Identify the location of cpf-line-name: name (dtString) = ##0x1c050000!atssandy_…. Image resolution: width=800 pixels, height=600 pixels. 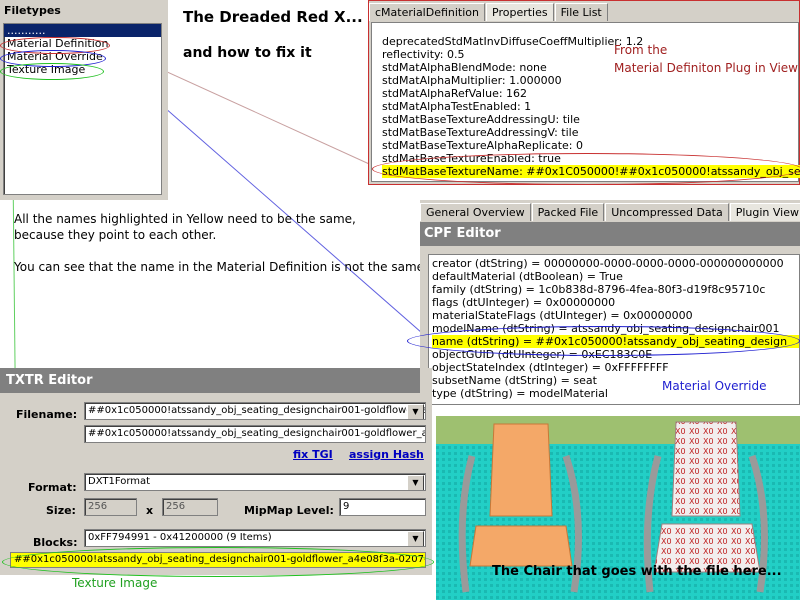
(615, 341).